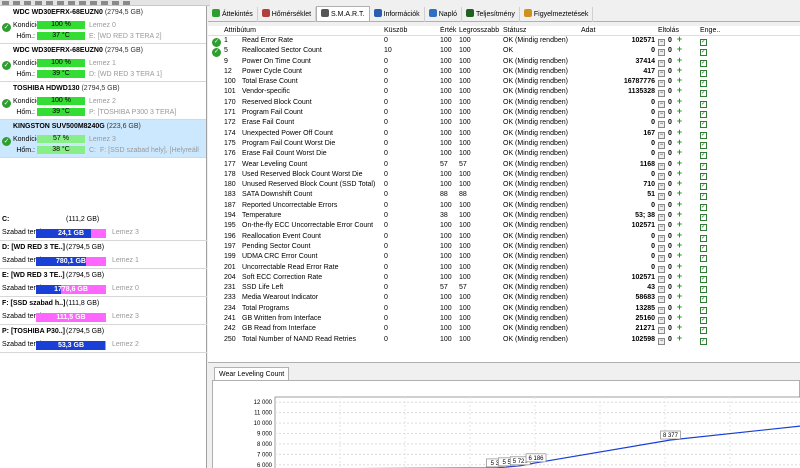  I want to click on col-data: Adat, so click(617, 31).